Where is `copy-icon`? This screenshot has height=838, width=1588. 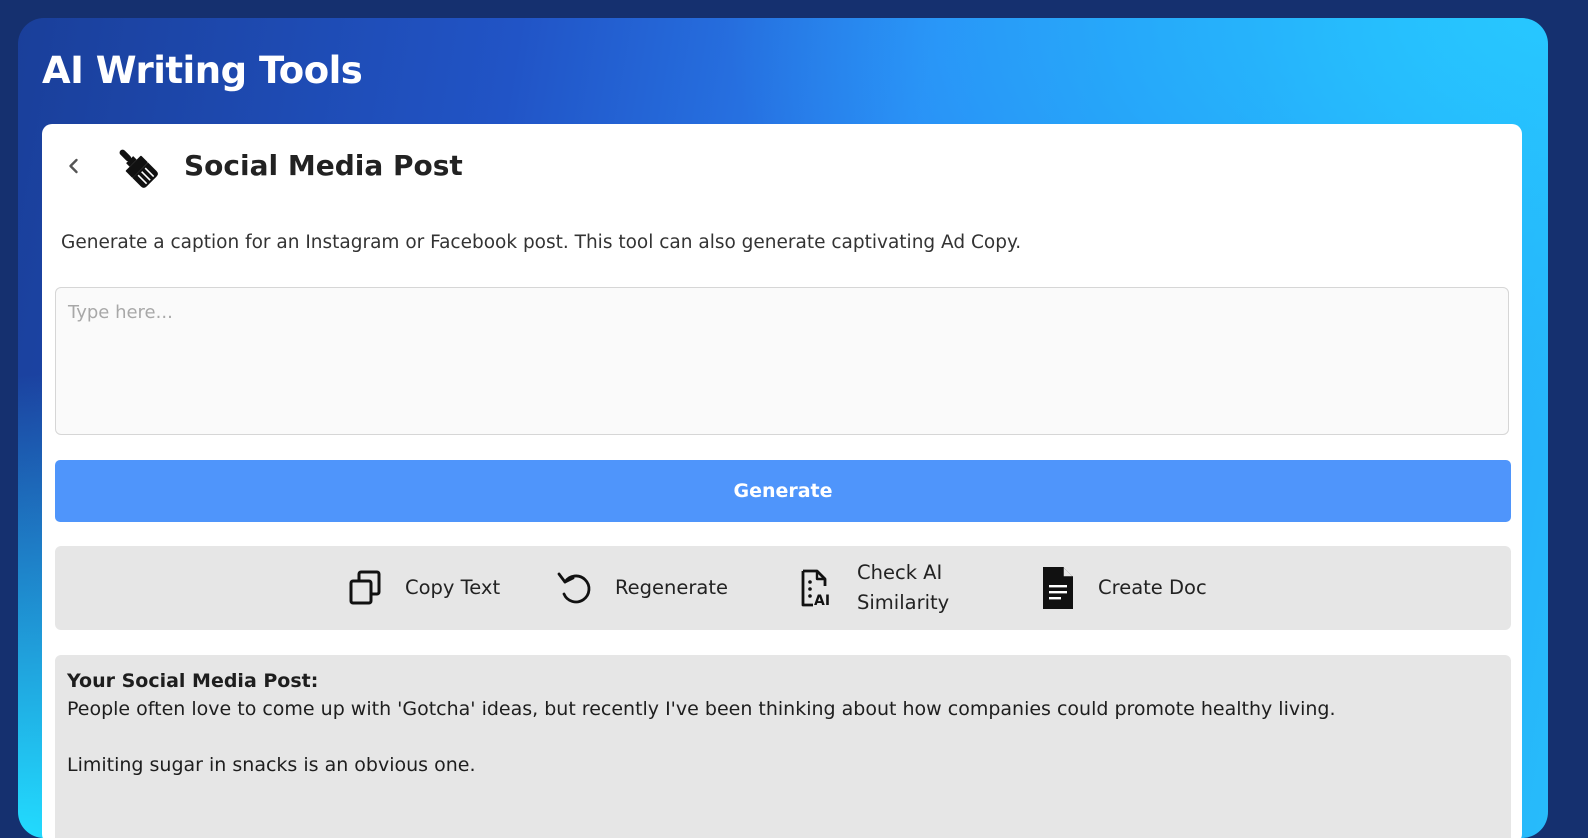
copy-icon is located at coordinates (365, 588).